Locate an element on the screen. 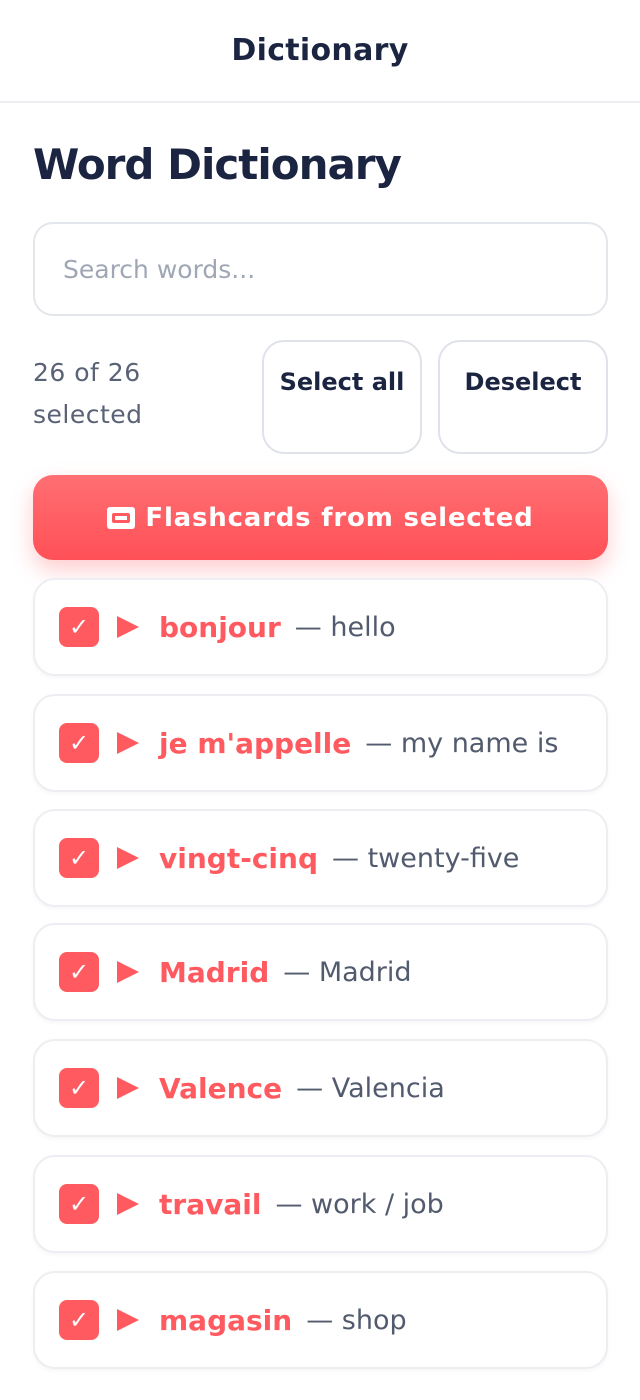 The height and width of the screenshot is (1400, 640). word-item: ✓ magasin — shop is located at coordinates (320, 1320).